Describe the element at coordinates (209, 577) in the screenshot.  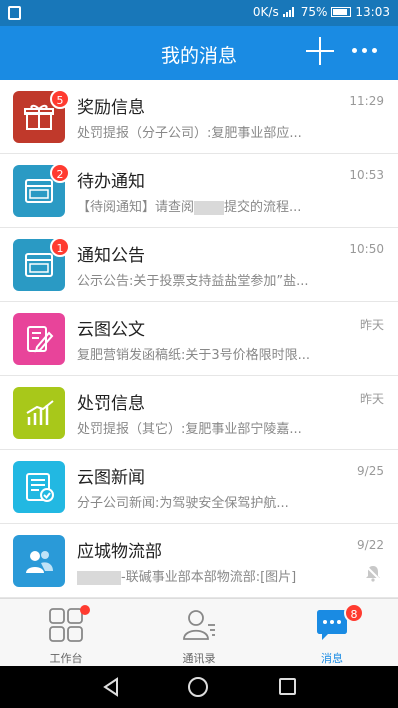
I see `preview-suffix: -联碱事业部本部物流部:[图片]` at that location.